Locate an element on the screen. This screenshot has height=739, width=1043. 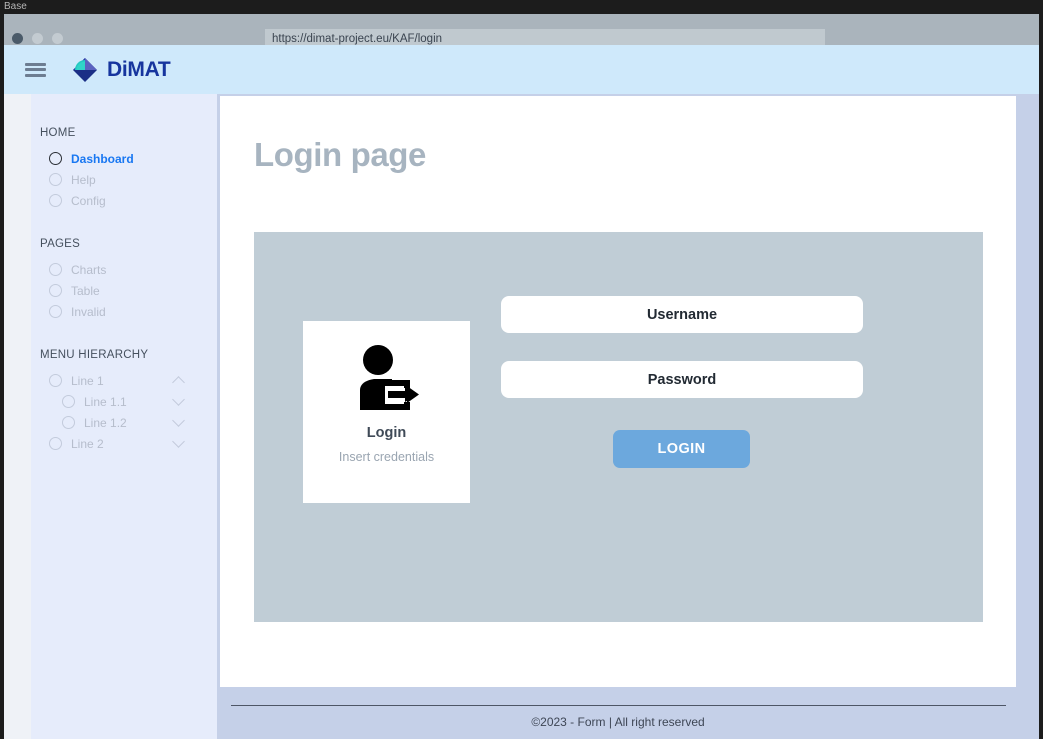
sidebar-section-title: HOME is located at coordinates (58, 133).